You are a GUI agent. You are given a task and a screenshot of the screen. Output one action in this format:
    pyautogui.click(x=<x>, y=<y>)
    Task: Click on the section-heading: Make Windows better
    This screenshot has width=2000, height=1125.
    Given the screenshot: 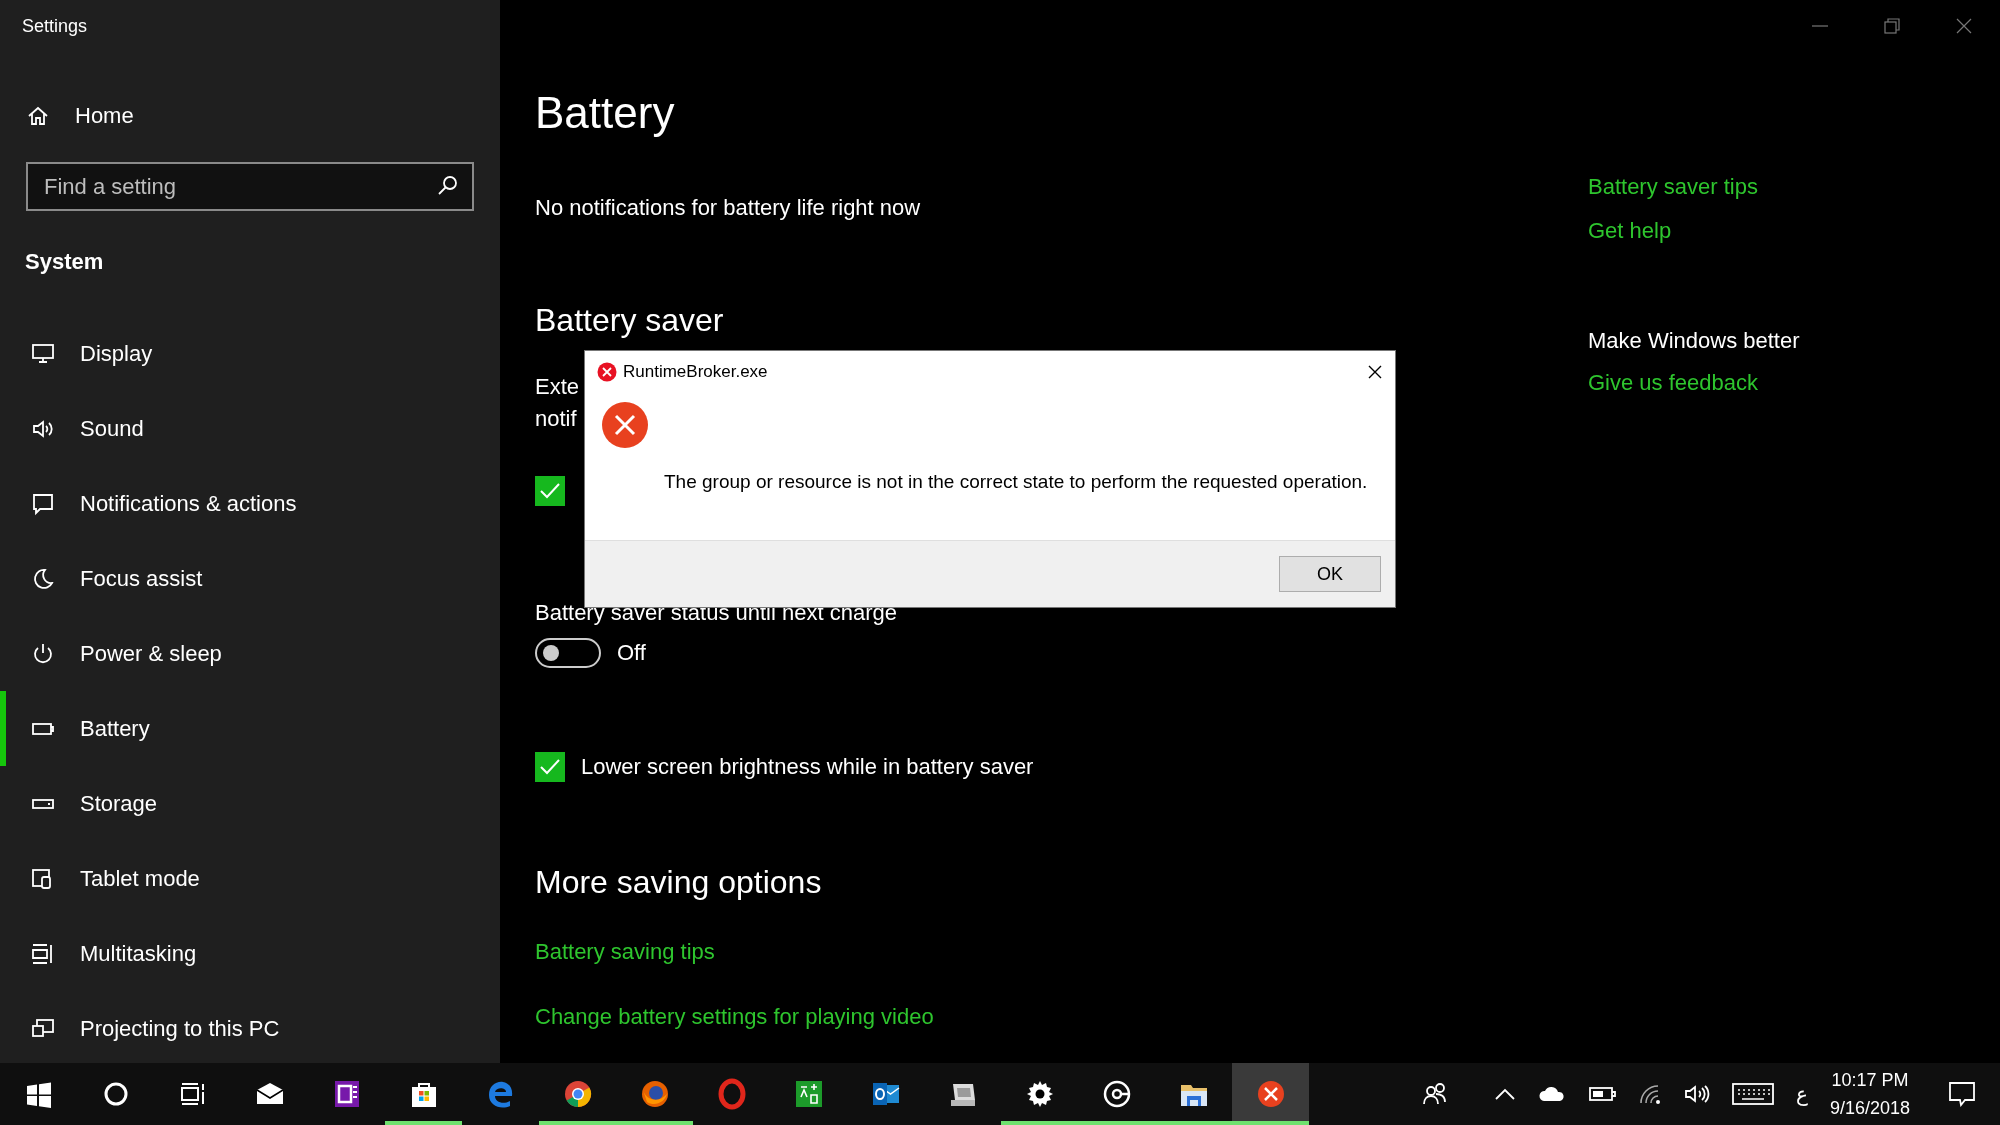 What is the action you would take?
    pyautogui.click(x=1694, y=341)
    